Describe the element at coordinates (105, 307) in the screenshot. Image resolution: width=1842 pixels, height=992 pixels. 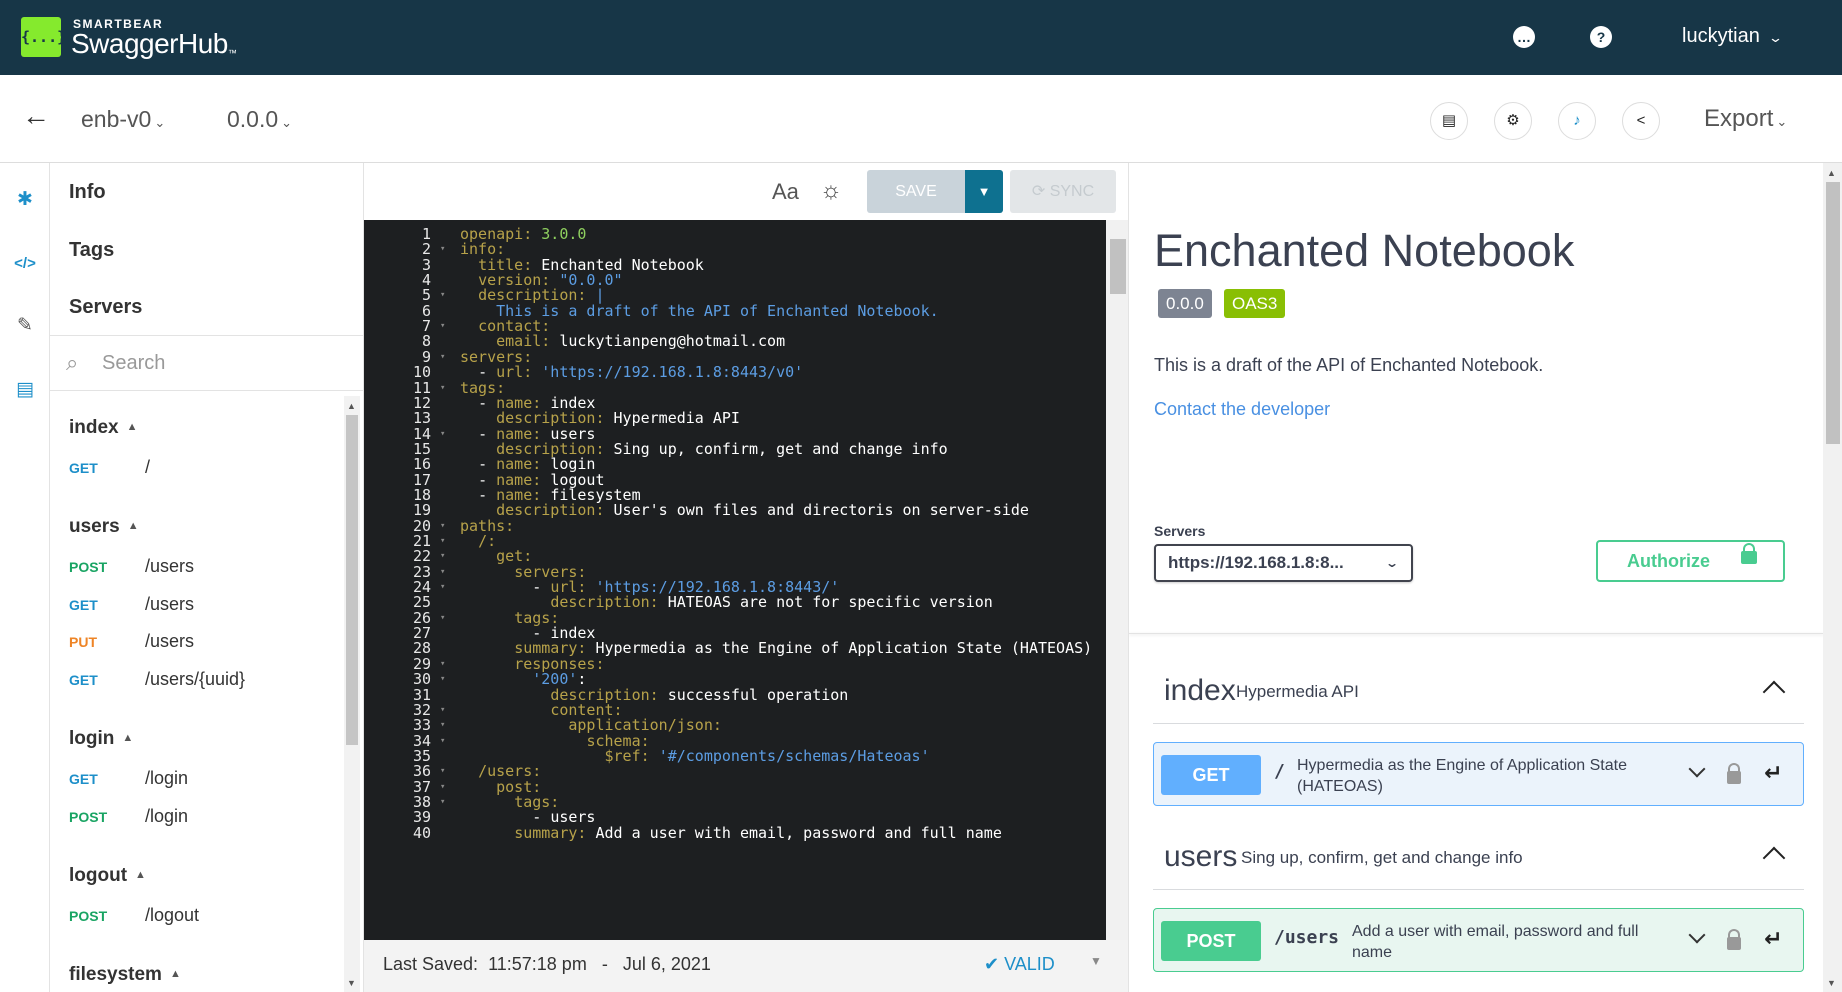
I see `nav-servers: Servers` at that location.